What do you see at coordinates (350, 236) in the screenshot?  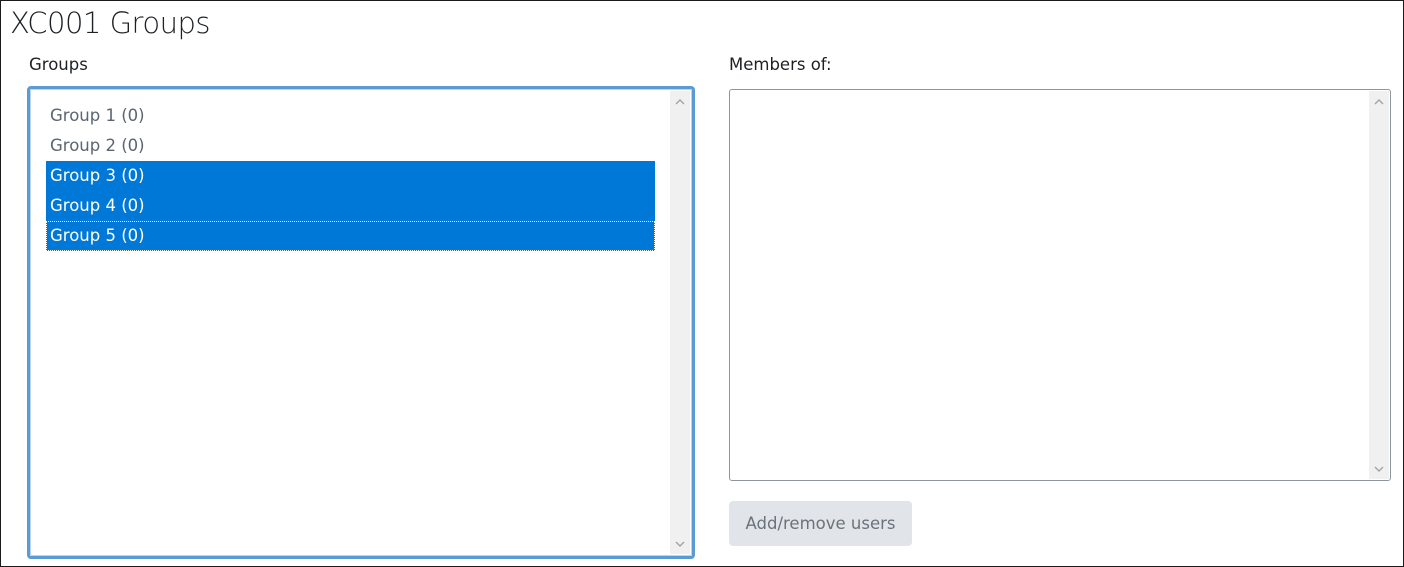 I see `group-option-5: Group 5 (0)` at bounding box center [350, 236].